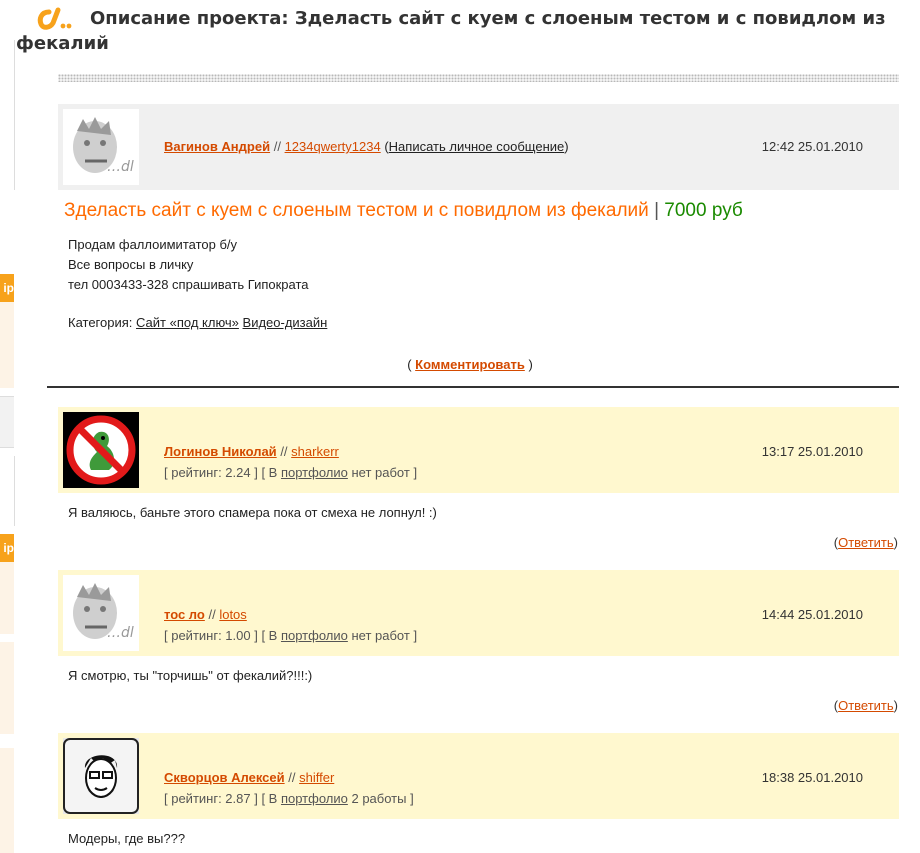  I want to click on no-dino-avatar-icon, so click(101, 450).